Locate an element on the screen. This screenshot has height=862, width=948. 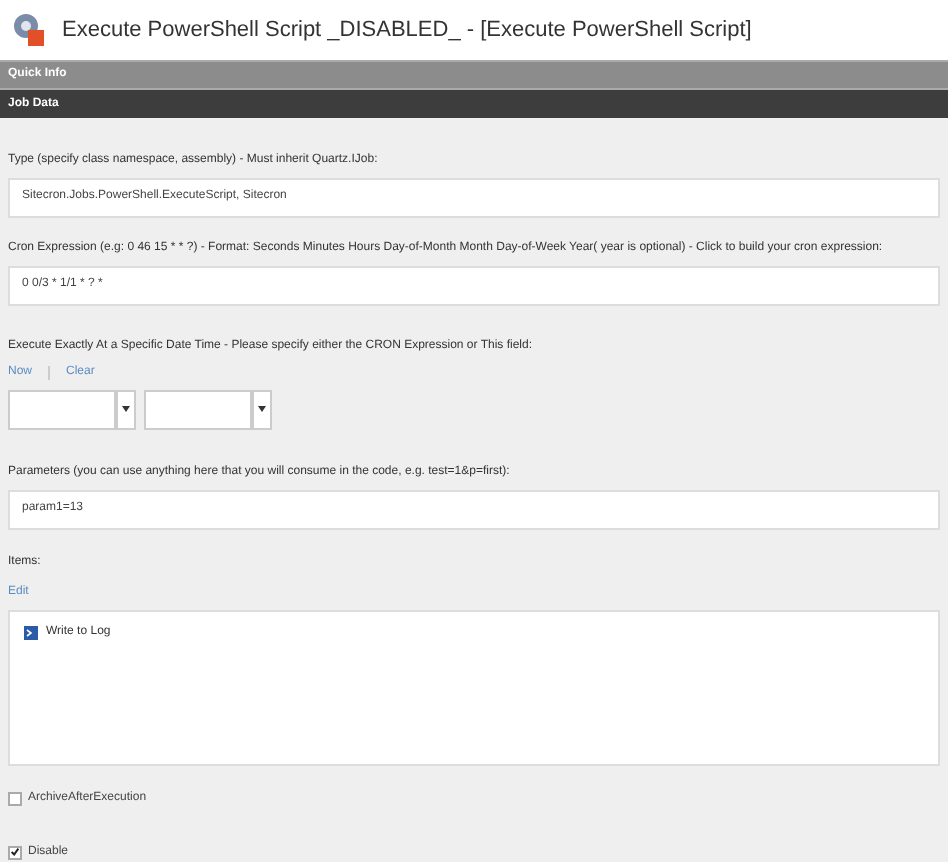
check-icon is located at coordinates (15, 852).